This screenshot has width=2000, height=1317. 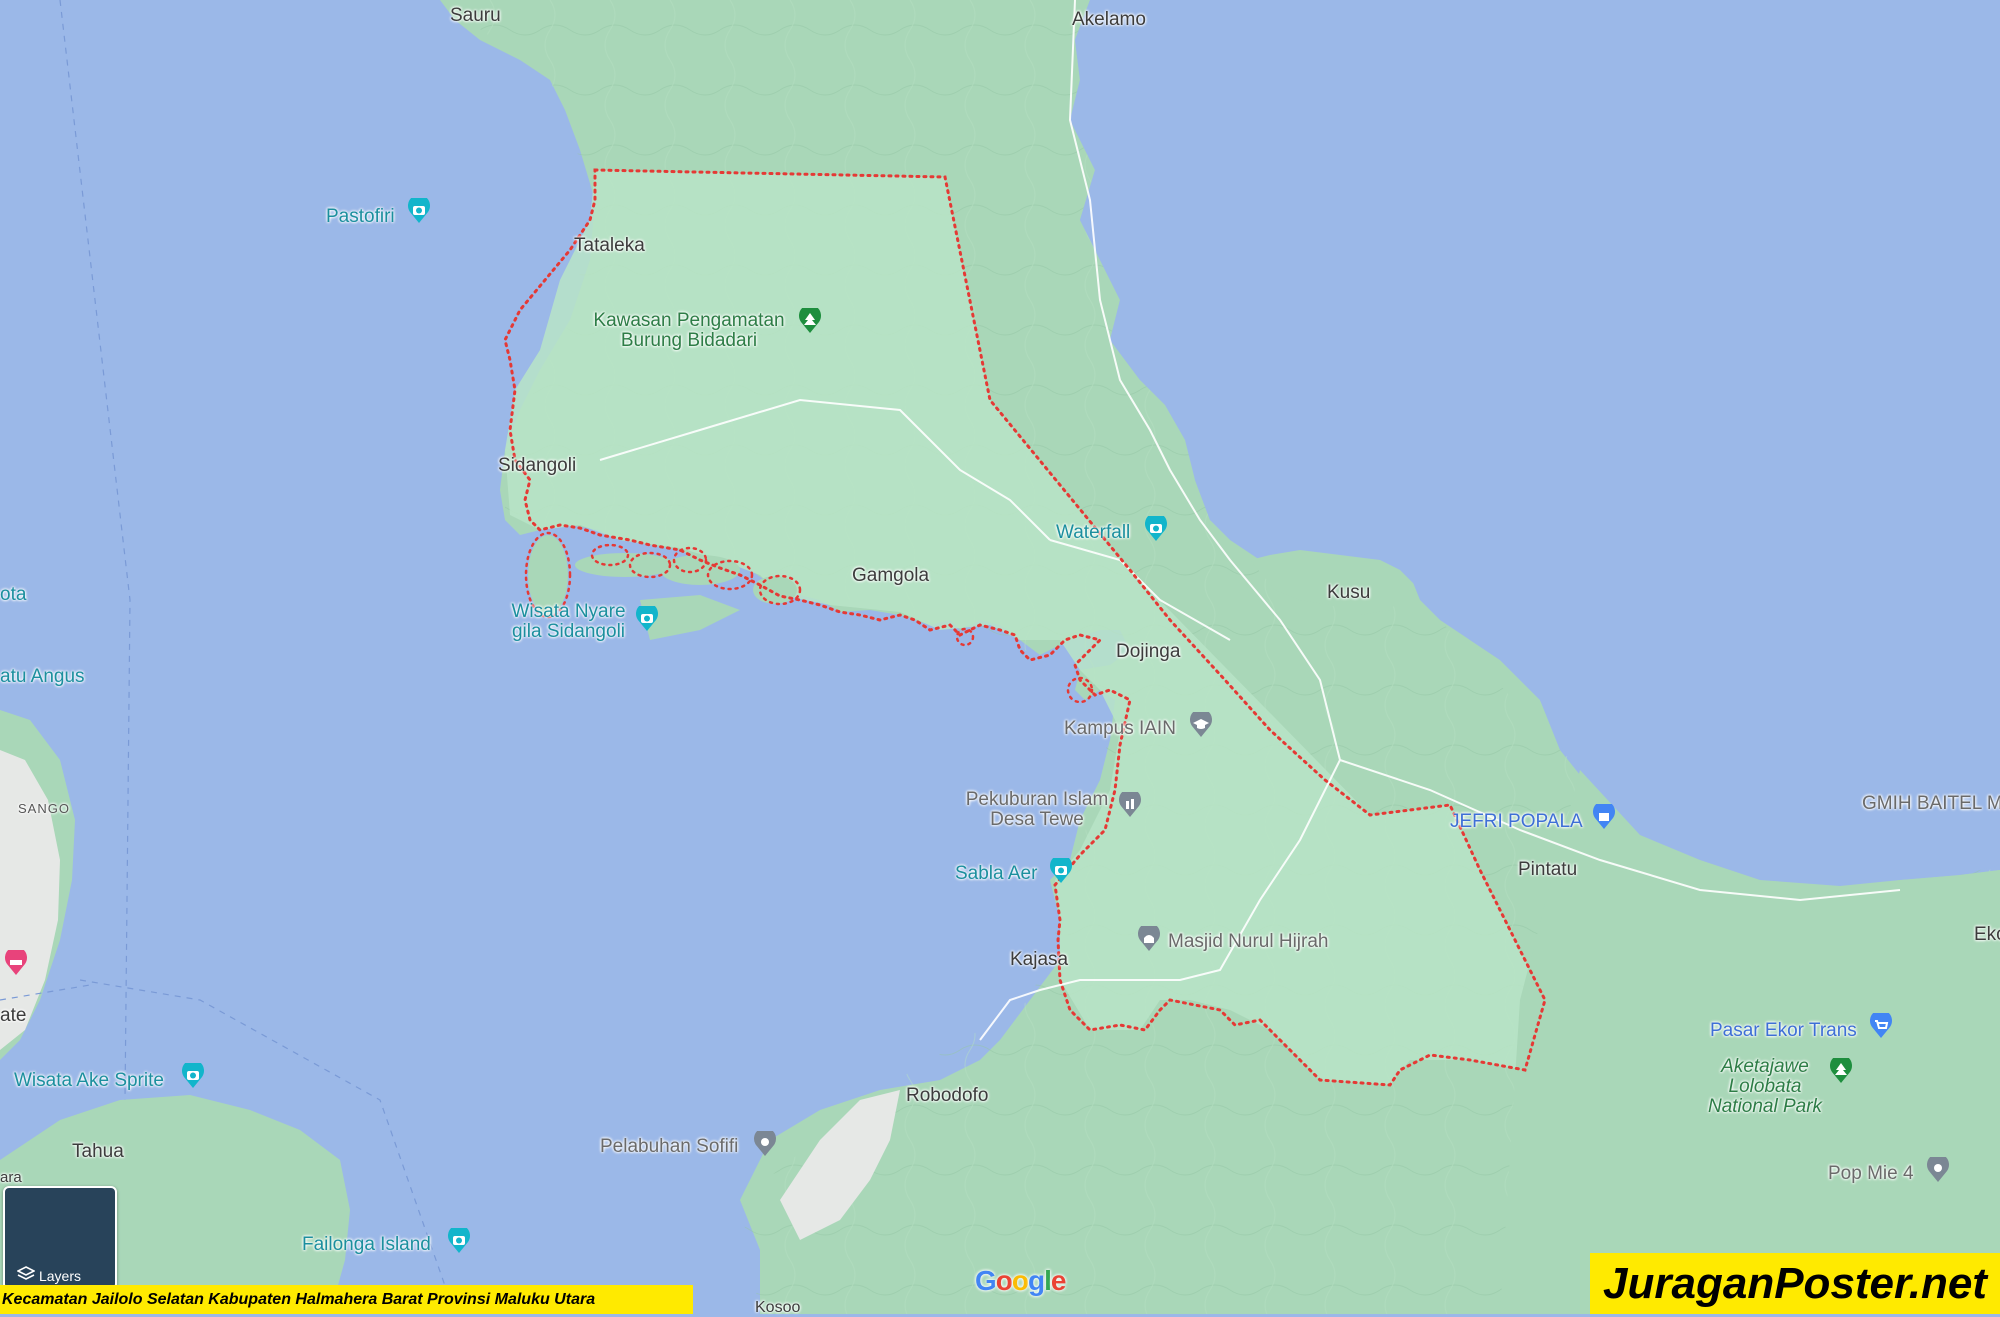 I want to click on layers-label: Layers, so click(x=60, y=1276).